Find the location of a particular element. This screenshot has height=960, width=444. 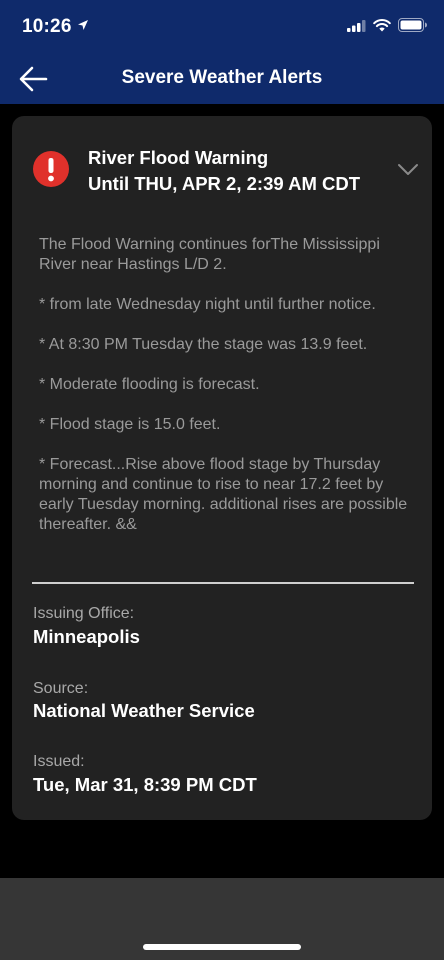

issuing-office-label: Issuing Office: is located at coordinates (84, 613).